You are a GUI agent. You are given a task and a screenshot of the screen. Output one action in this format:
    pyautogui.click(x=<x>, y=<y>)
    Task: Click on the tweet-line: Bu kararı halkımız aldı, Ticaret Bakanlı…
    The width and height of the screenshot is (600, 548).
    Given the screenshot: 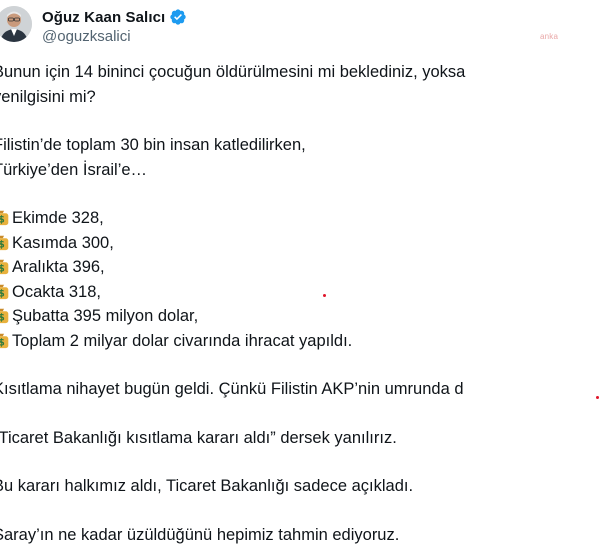 What is the action you would take?
    pyautogui.click(x=207, y=486)
    